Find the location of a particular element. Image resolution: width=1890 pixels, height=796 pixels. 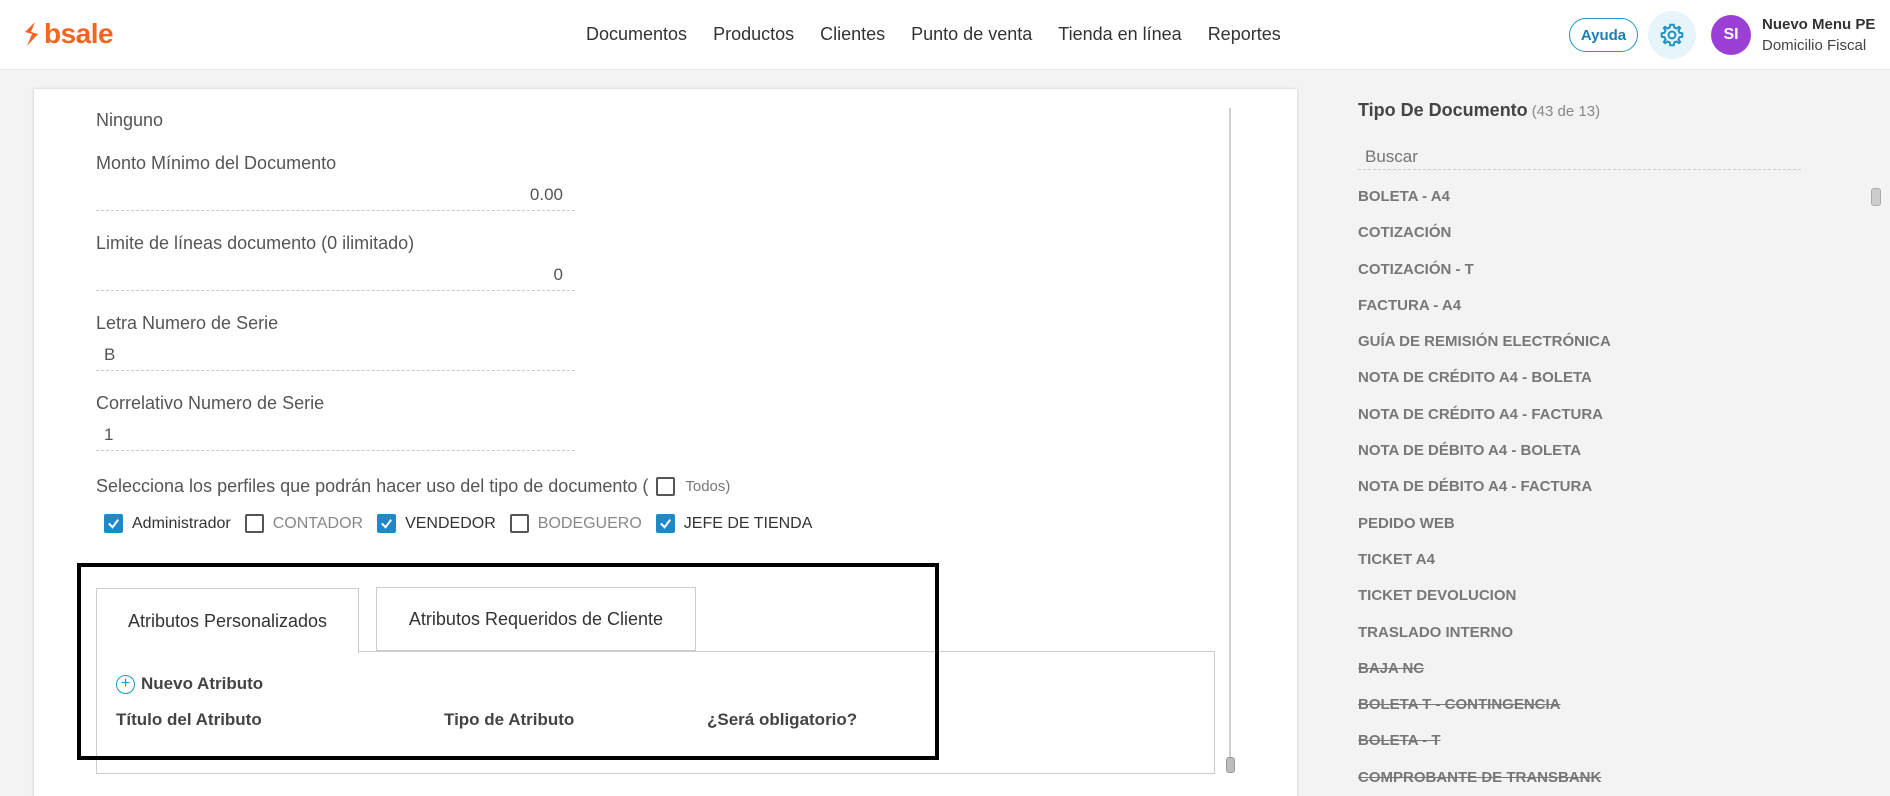

serie-letter-input: B is located at coordinates (335, 356).